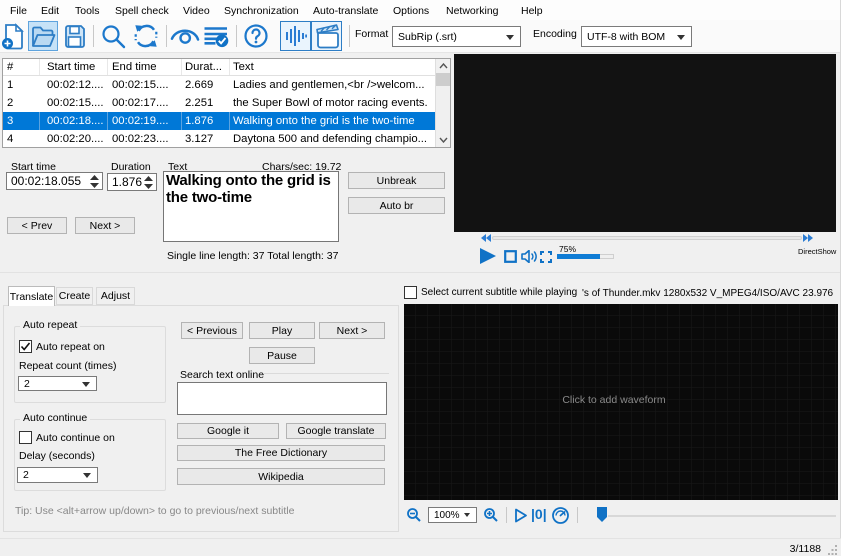 This screenshot has height=556, width=841. I want to click on svg-text: Click to add waveform, so click(614, 400).